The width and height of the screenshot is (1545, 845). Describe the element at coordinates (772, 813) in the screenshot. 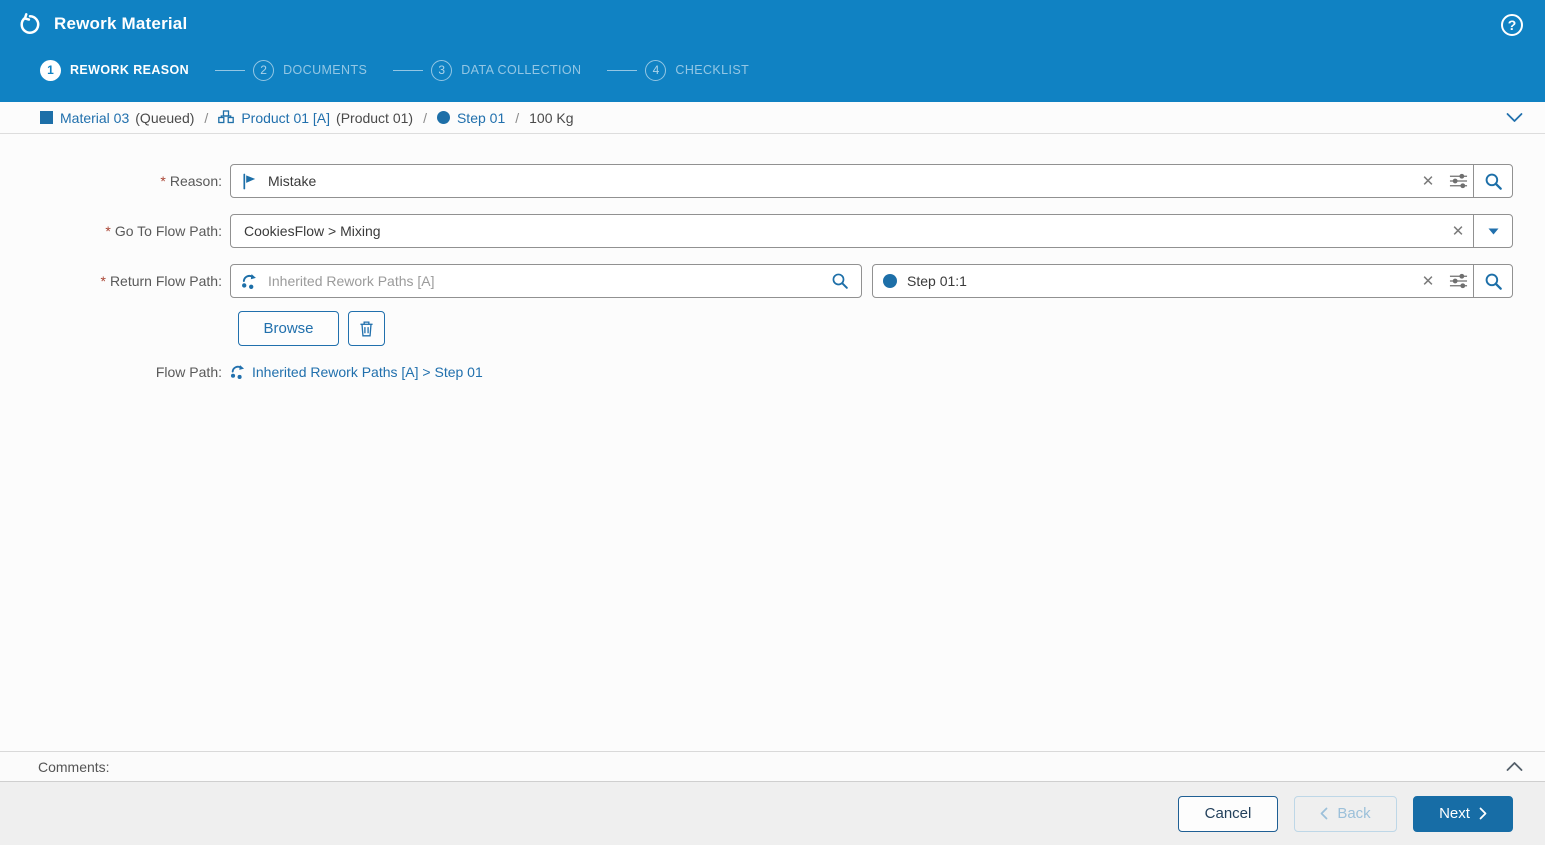

I see `wizard-footer: Cancel Back Next` at that location.